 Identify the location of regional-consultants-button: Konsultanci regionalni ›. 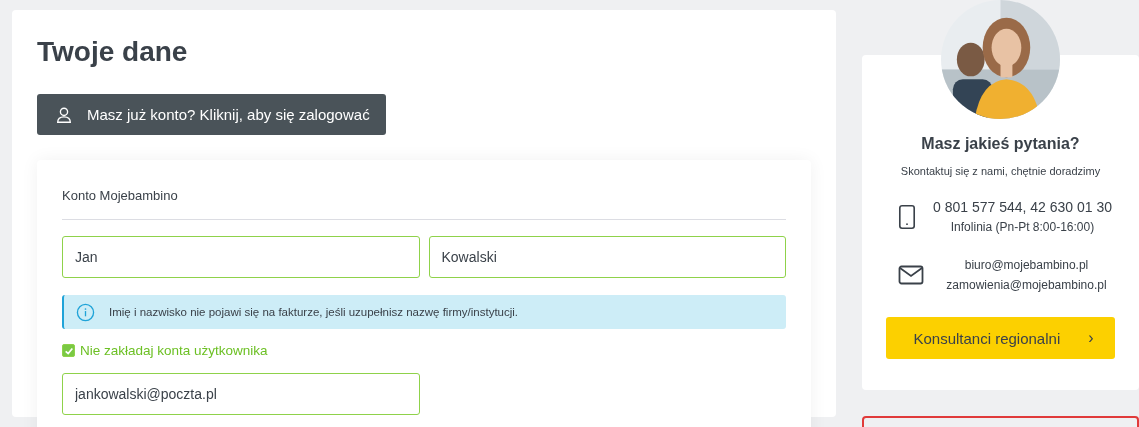
(1000, 338).